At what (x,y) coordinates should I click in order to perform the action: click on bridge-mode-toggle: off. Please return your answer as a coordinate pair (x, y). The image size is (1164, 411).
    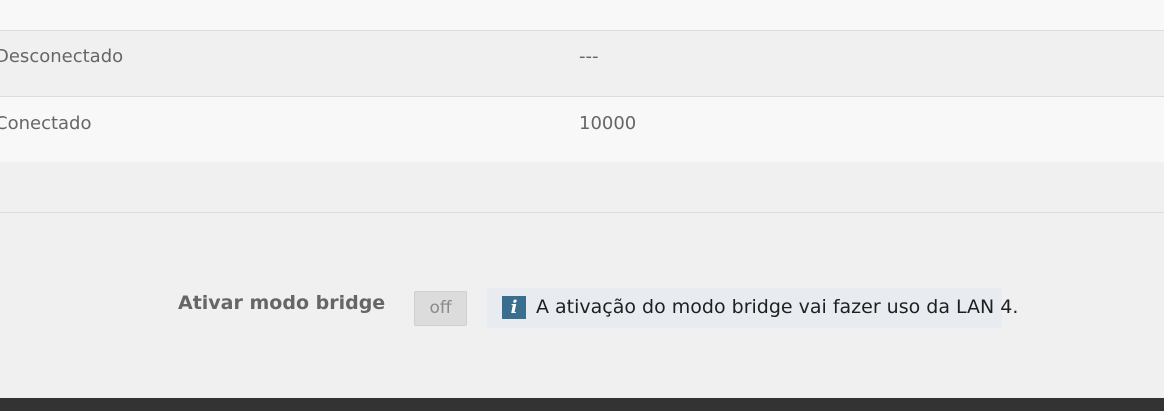
    Looking at the image, I should click on (440, 308).